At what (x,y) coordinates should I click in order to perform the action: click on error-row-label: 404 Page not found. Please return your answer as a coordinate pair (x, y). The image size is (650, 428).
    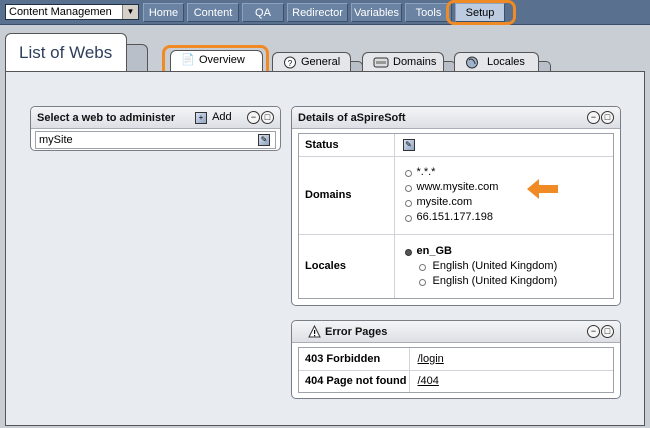
    Looking at the image, I should click on (354, 381).